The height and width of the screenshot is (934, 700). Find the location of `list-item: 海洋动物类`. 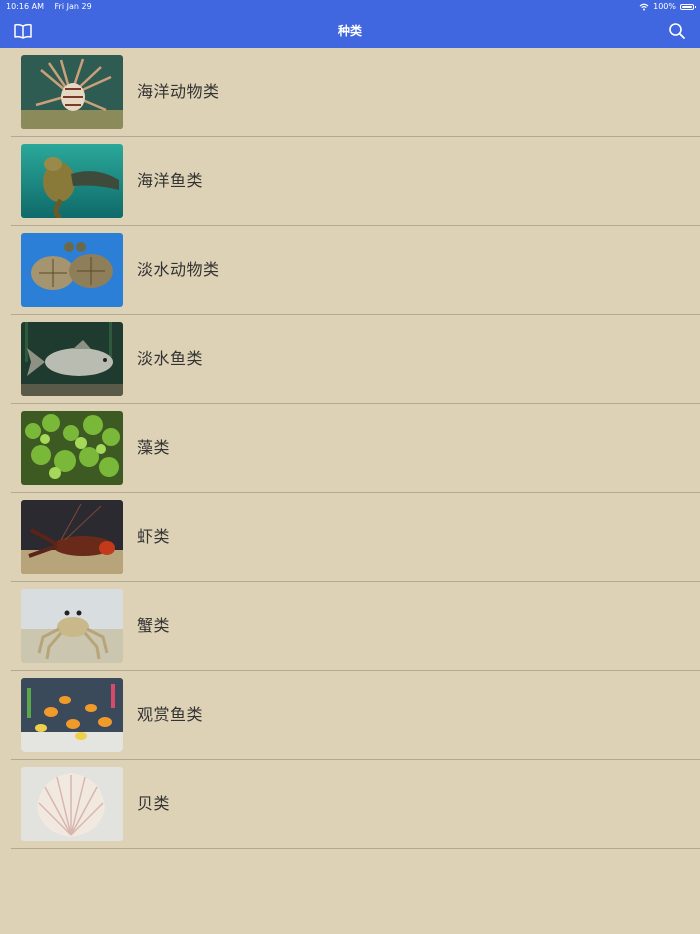

list-item: 海洋动物类 is located at coordinates (355, 92).